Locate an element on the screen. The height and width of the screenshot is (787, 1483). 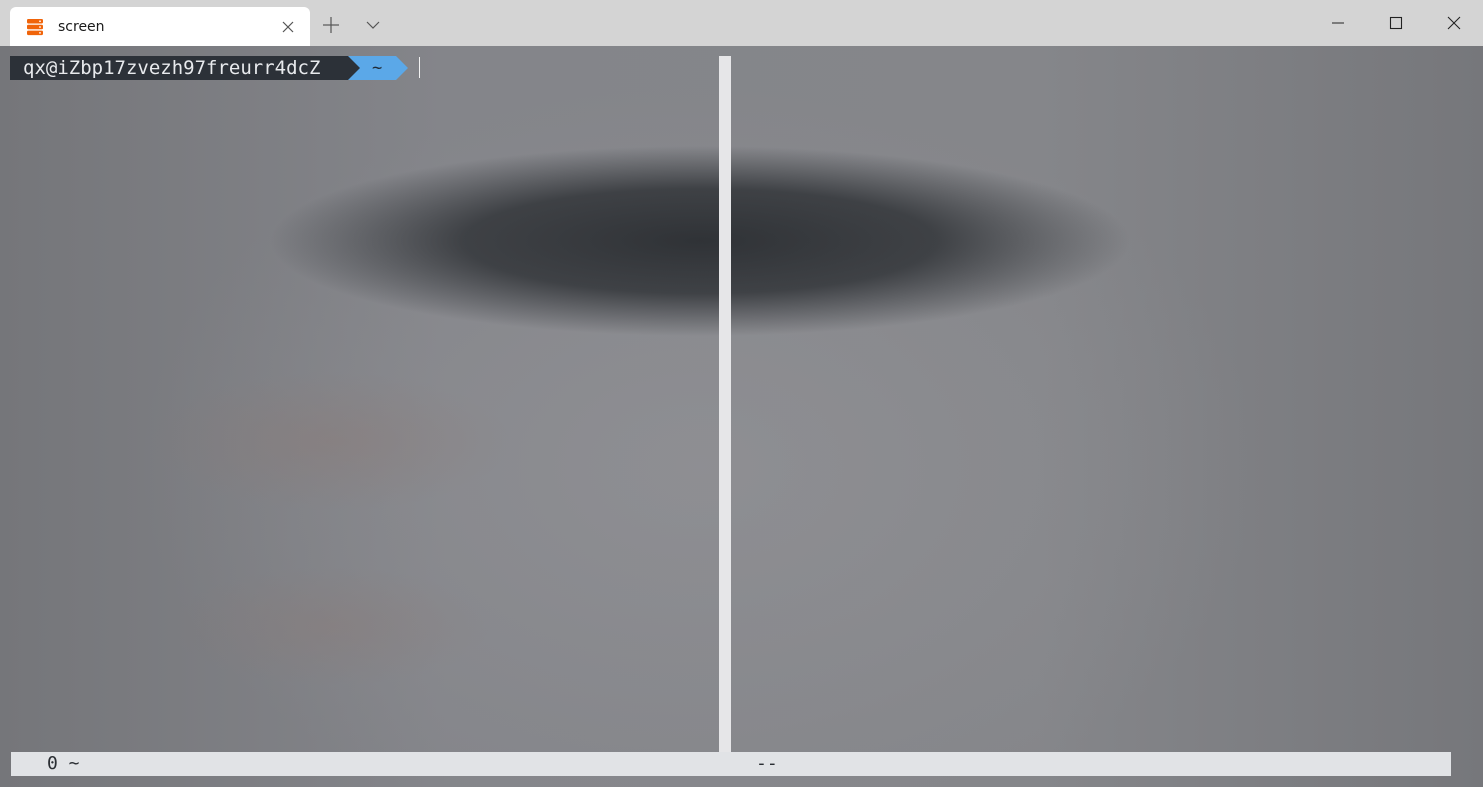
close-window-button is located at coordinates (1454, 23).